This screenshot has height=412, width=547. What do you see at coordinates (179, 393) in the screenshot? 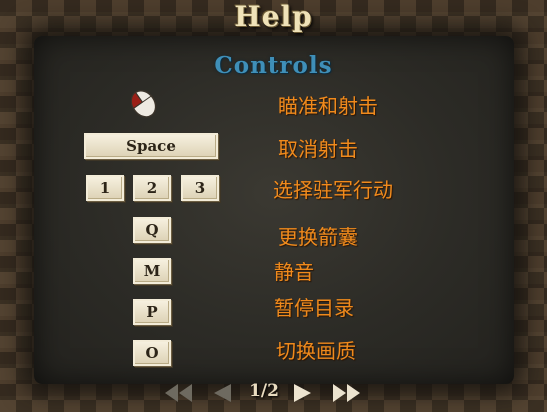
I see `double-left-arrow-icon` at bounding box center [179, 393].